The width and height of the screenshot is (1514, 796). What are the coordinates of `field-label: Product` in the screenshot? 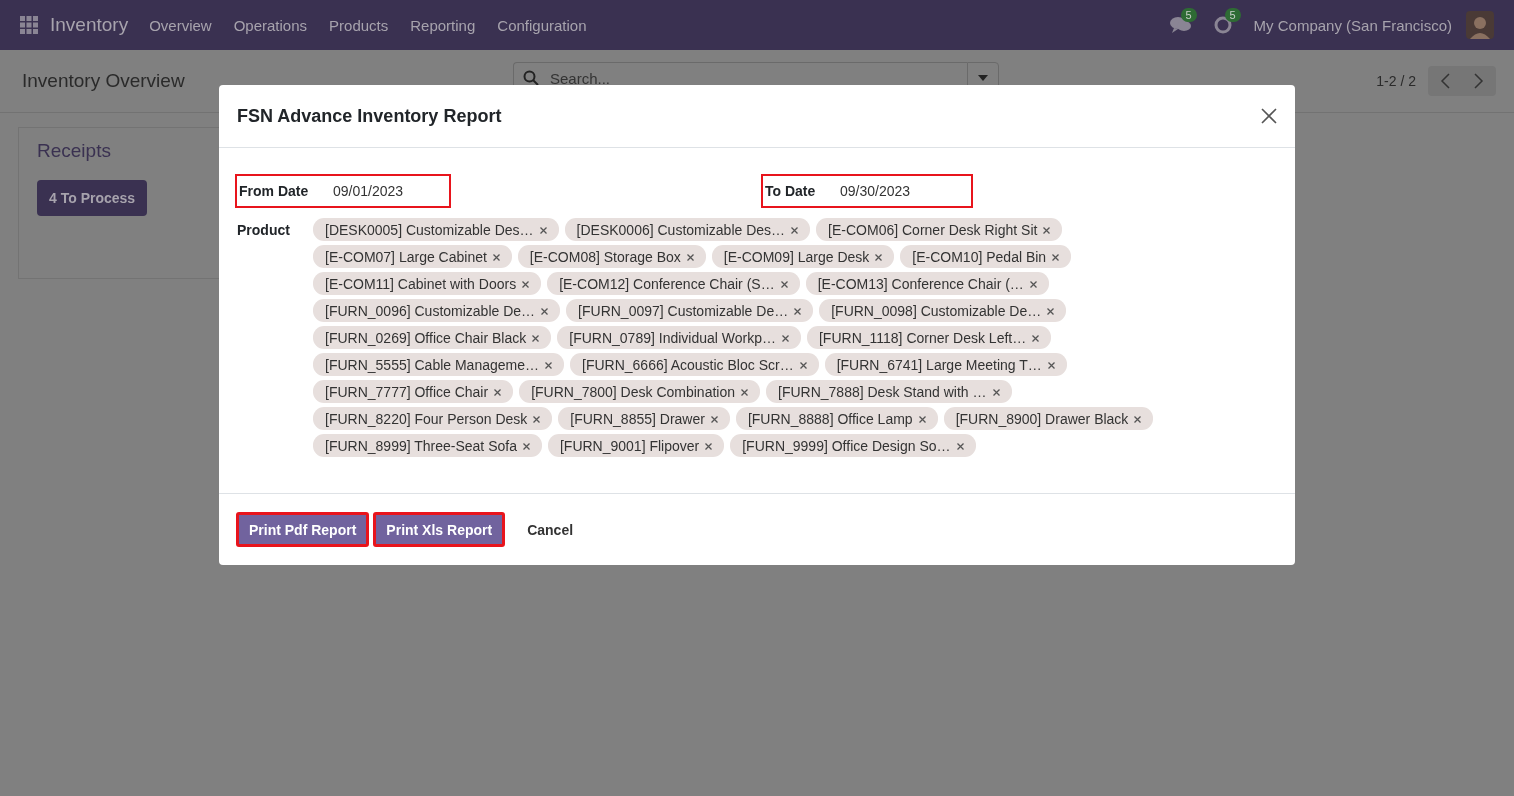 It's located at (263, 230).